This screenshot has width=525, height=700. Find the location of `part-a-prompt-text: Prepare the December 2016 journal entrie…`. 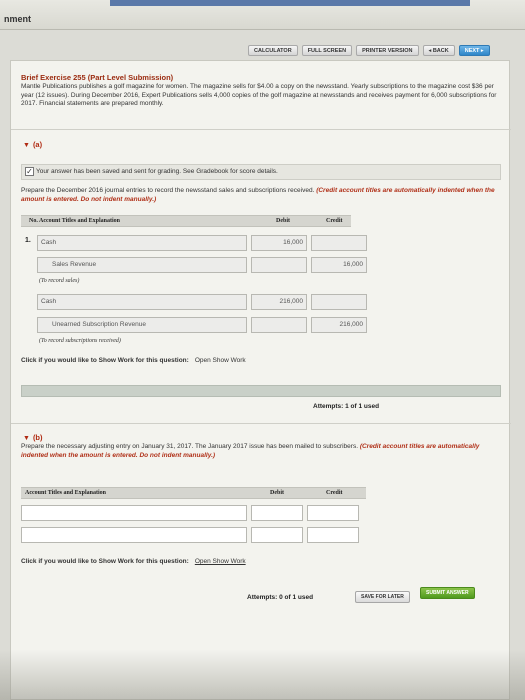

part-a-prompt-text: Prepare the December 2016 journal entrie… is located at coordinates (168, 190).